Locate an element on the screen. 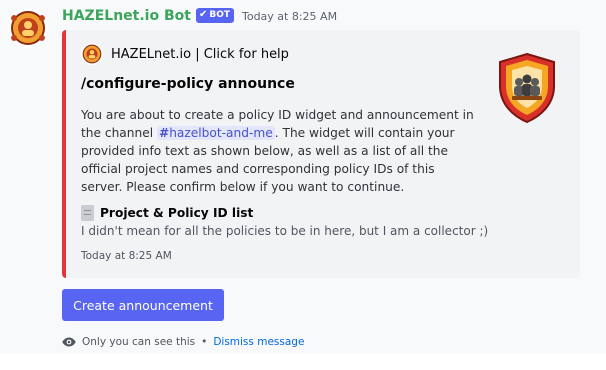  embed-field-name: Project & Policy ID list is located at coordinates (167, 213).